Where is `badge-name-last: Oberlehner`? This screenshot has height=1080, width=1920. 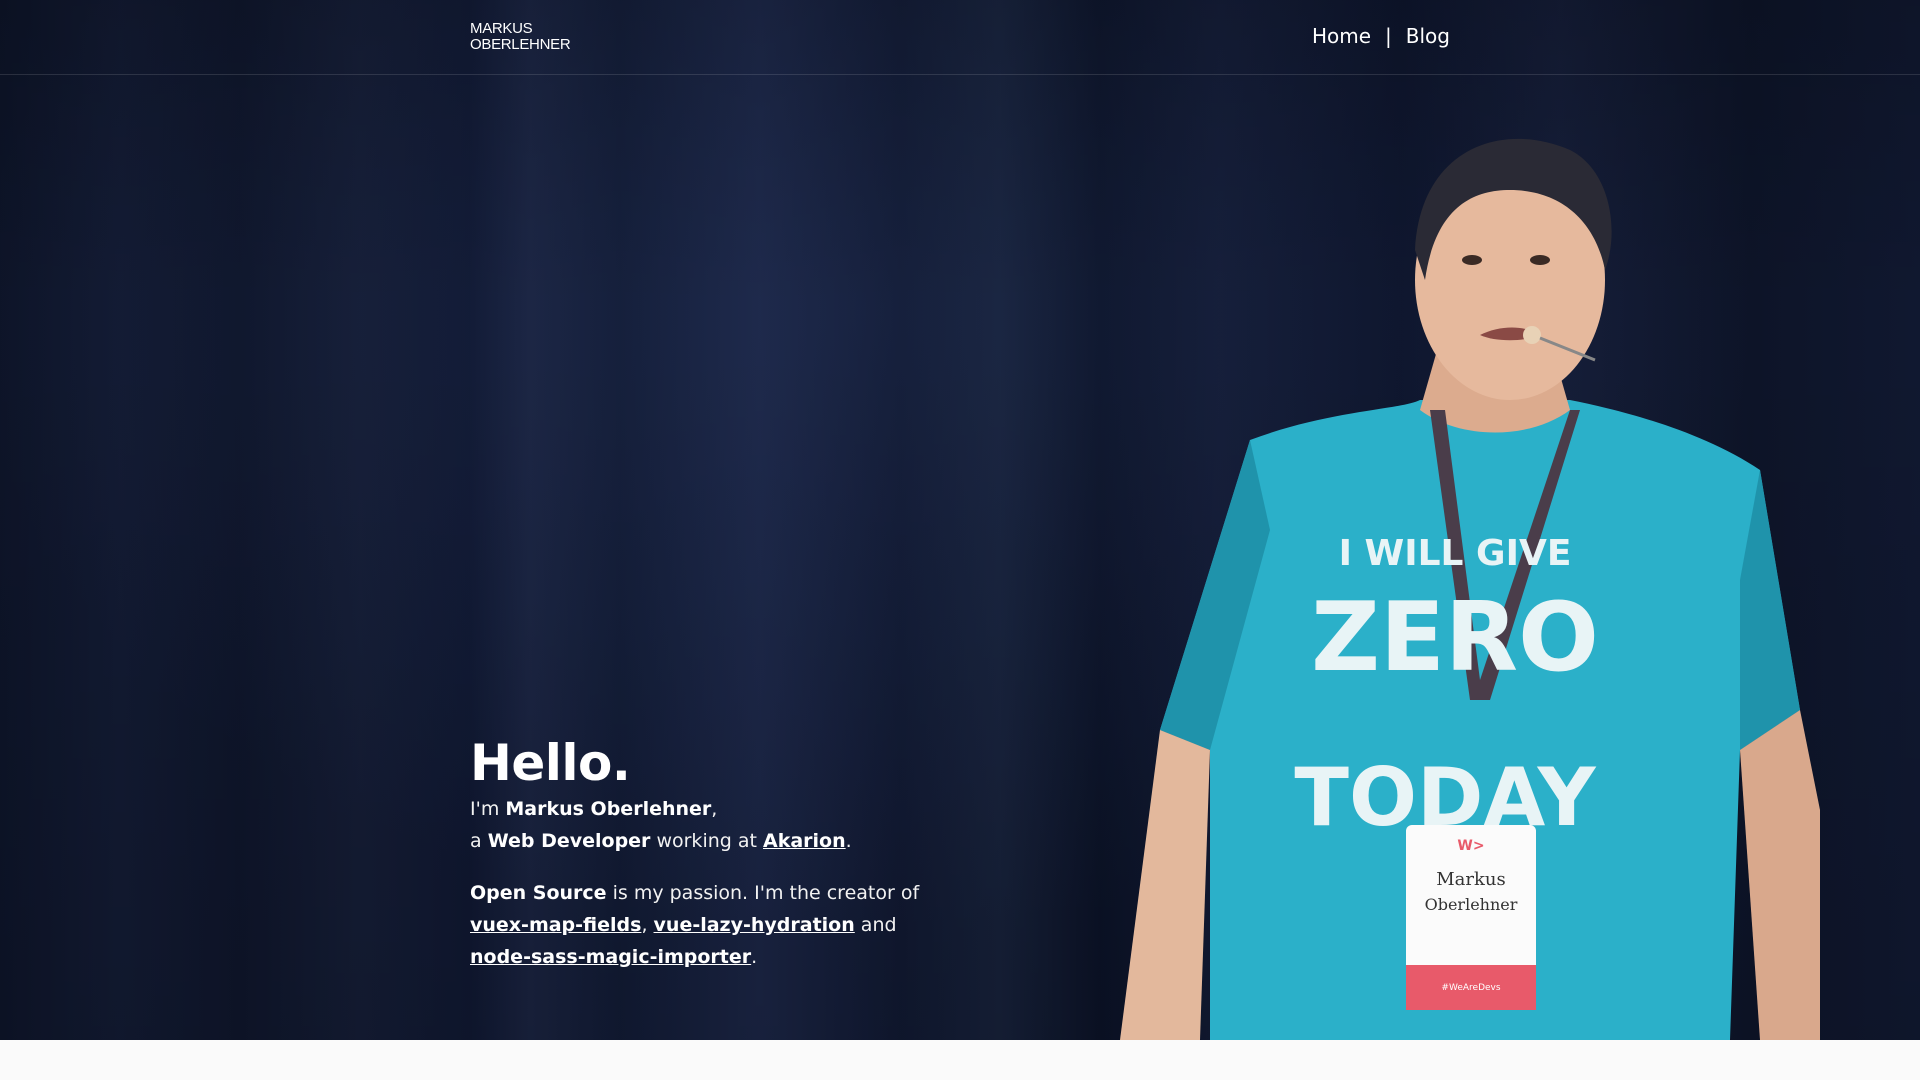 badge-name-last: Oberlehner is located at coordinates (1471, 904).